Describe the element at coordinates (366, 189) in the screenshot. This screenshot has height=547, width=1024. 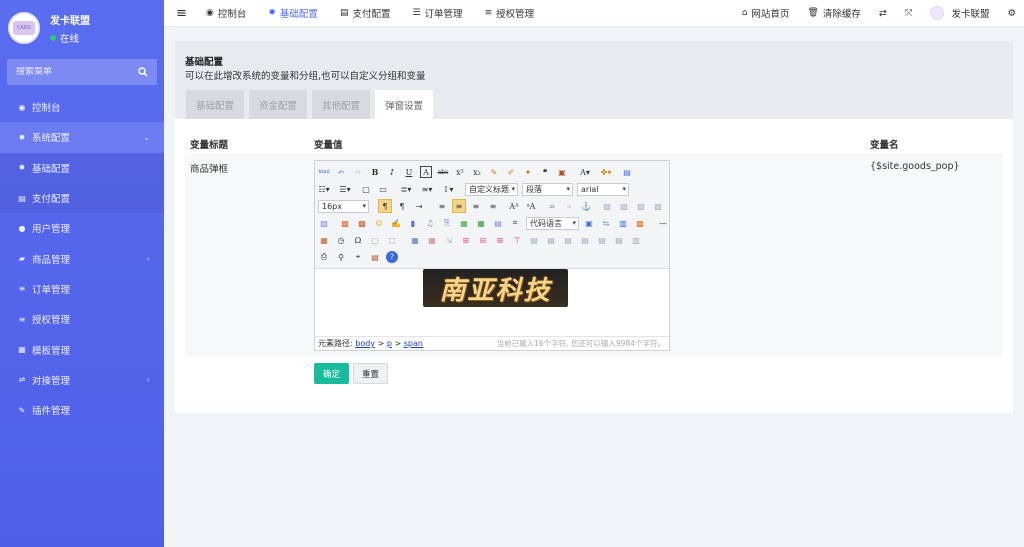
I see `select-all-icon: ▢` at that location.